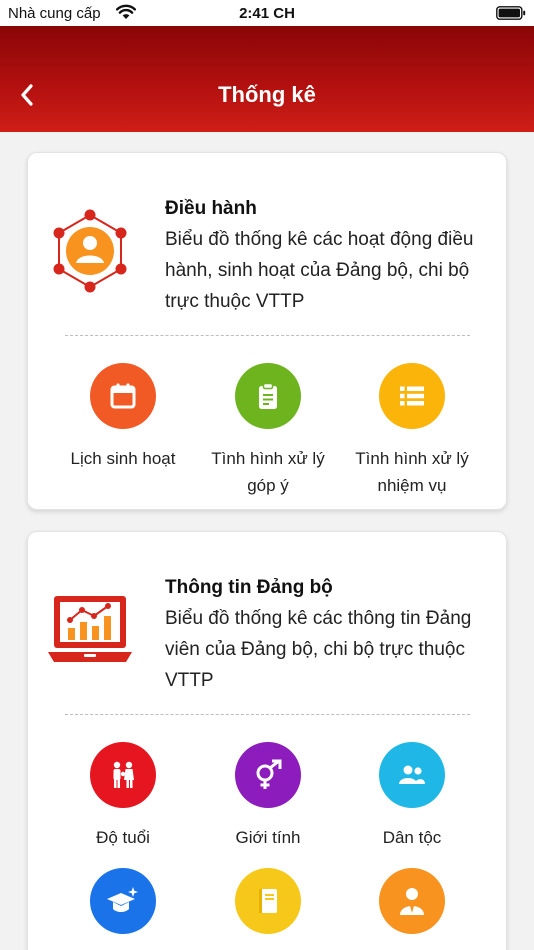 Image resolution: width=534 pixels, height=950 pixels. I want to click on item-dang-vien, so click(412, 909).